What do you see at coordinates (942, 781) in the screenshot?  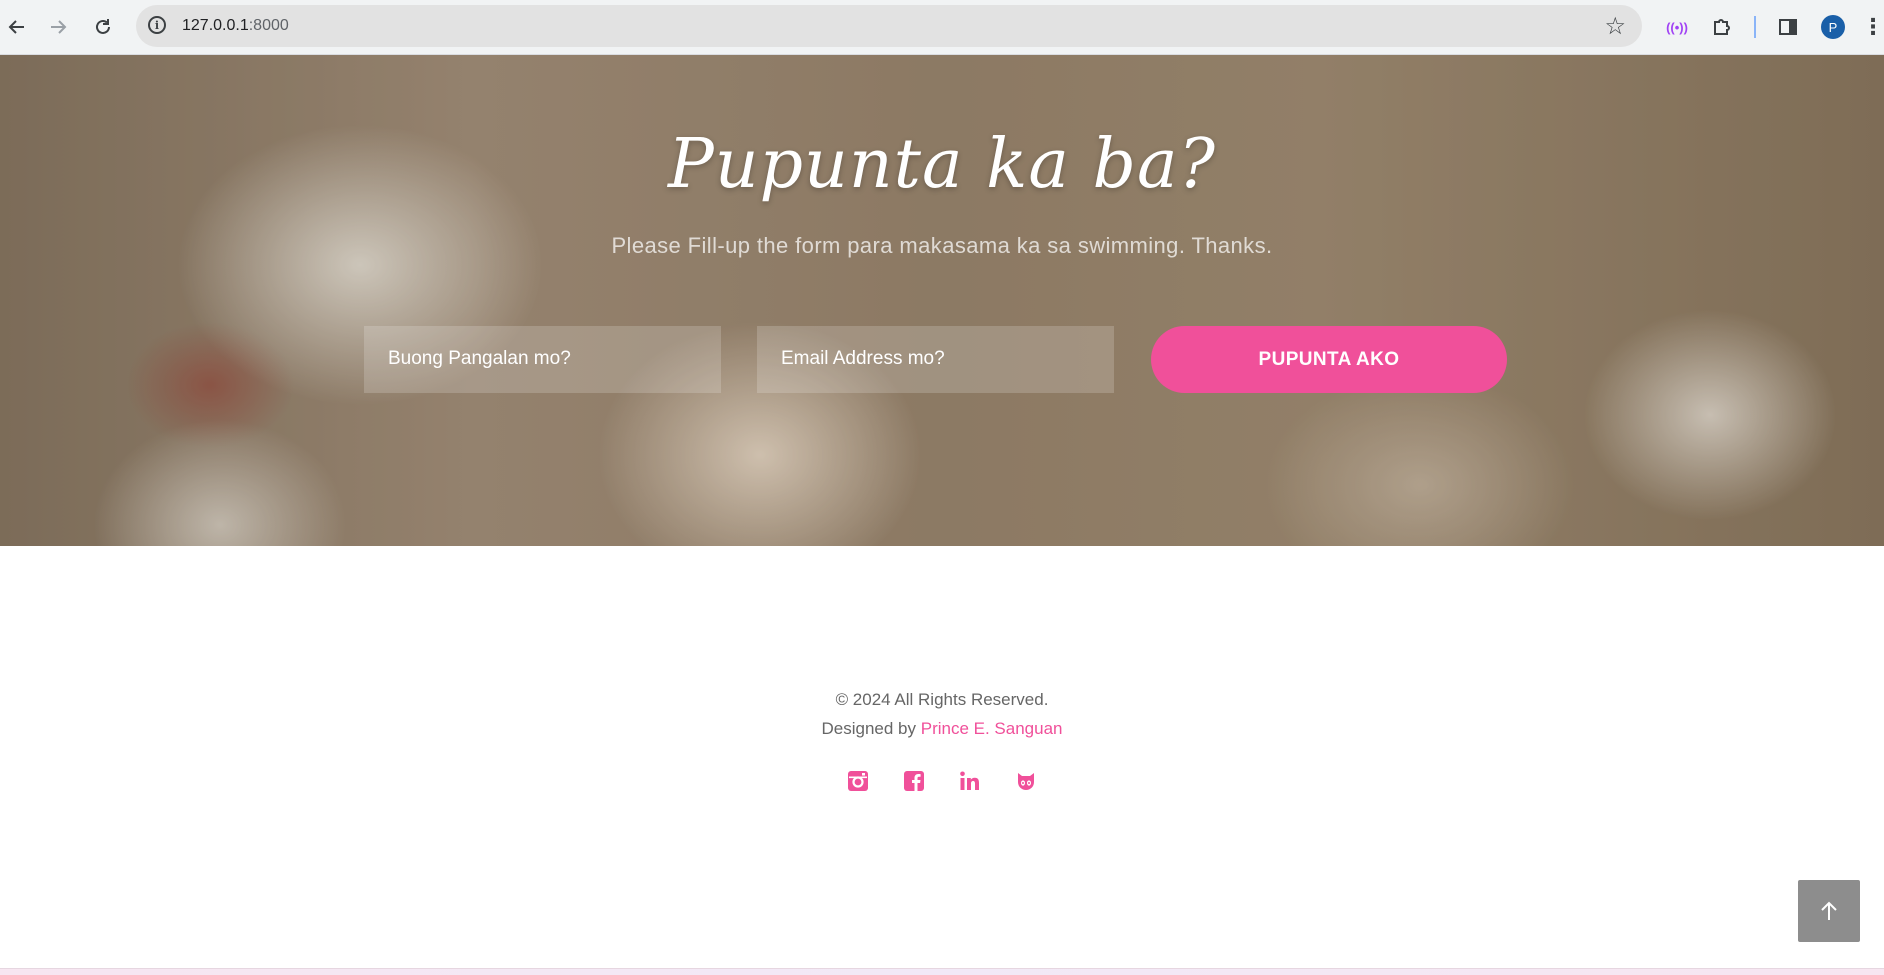 I see `social-links` at bounding box center [942, 781].